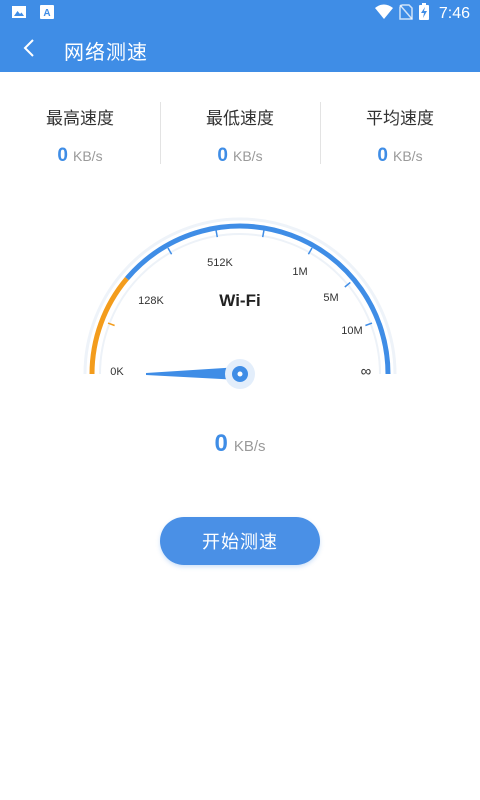 This screenshot has width=480, height=800. I want to click on needle-hub-center, so click(240, 374).